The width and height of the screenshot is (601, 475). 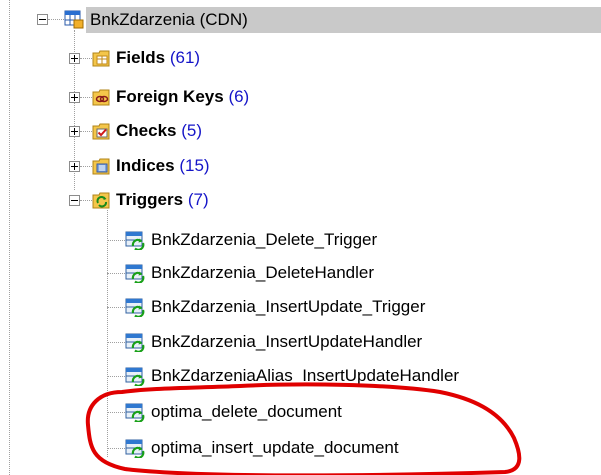 I want to click on triggers-collapse-toggle, so click(x=74, y=200).